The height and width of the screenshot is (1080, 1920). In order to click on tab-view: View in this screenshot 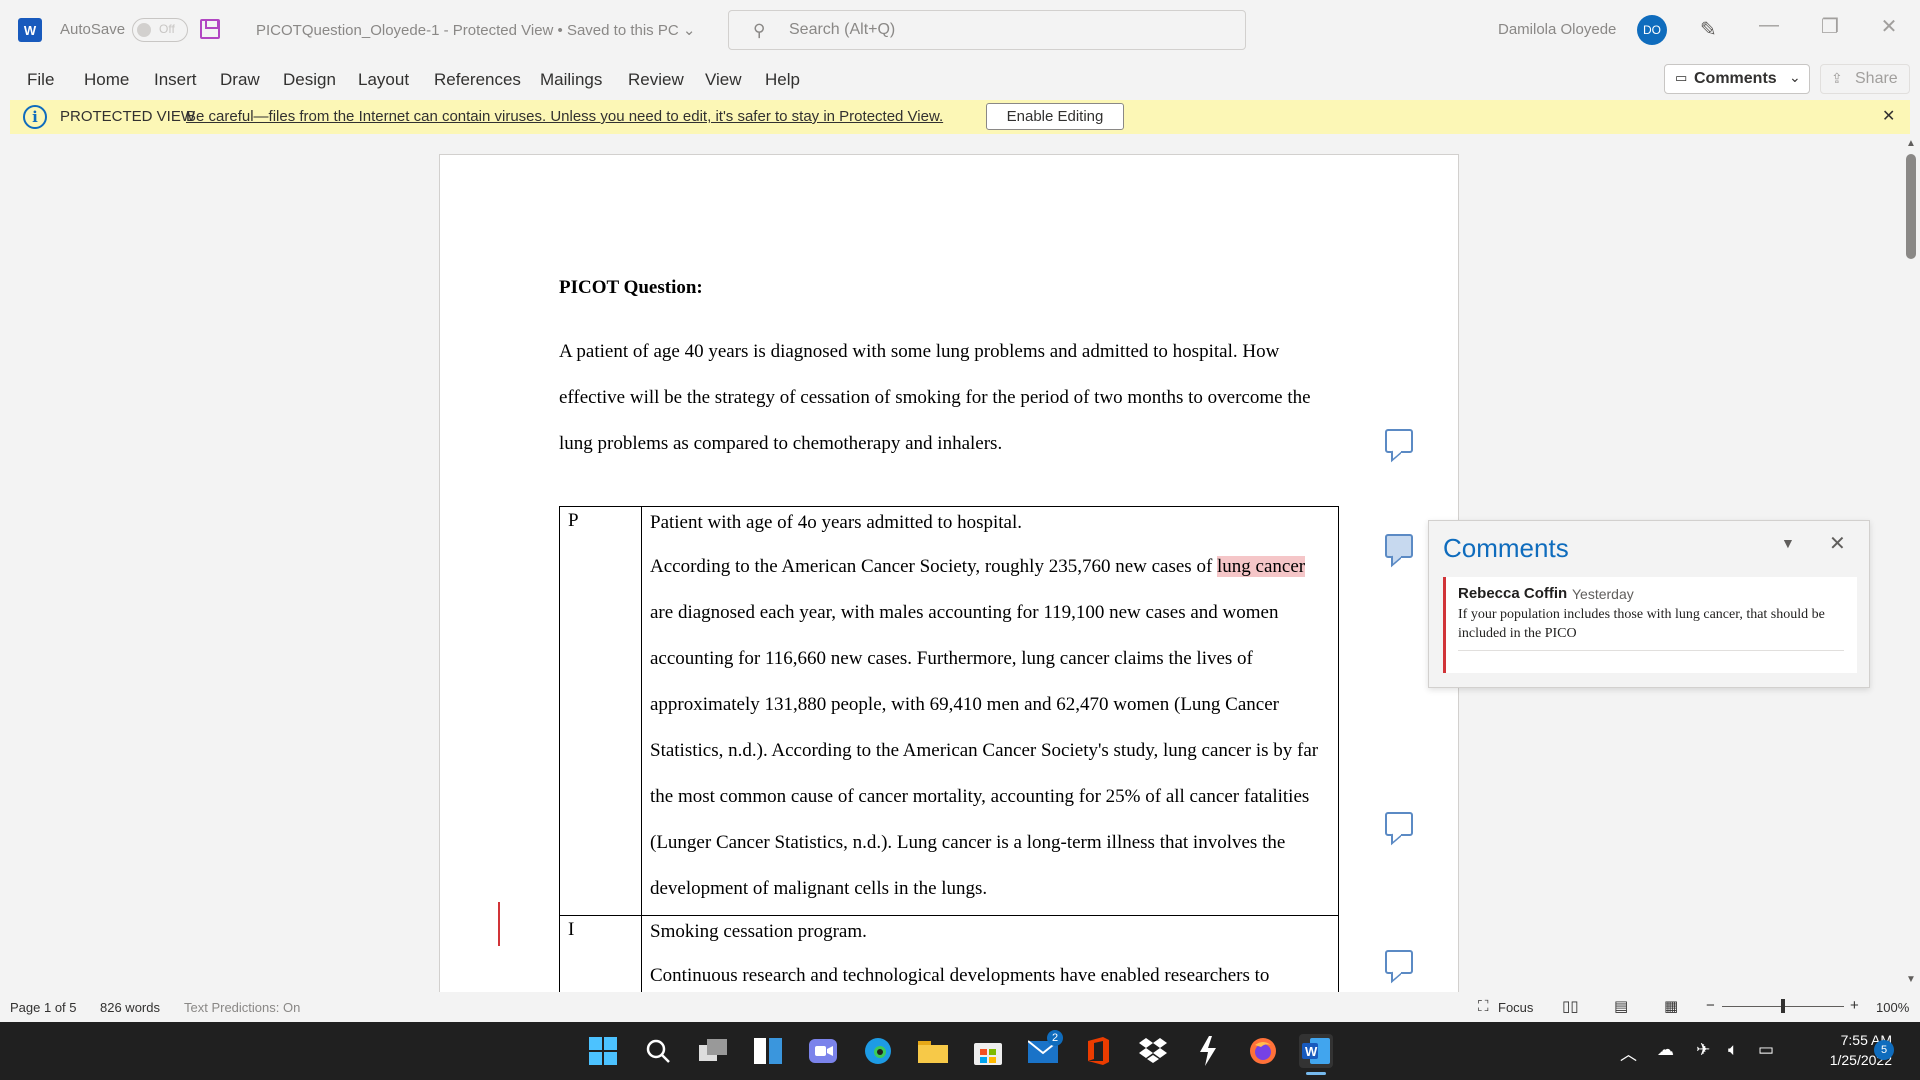, I will do `click(723, 80)`.